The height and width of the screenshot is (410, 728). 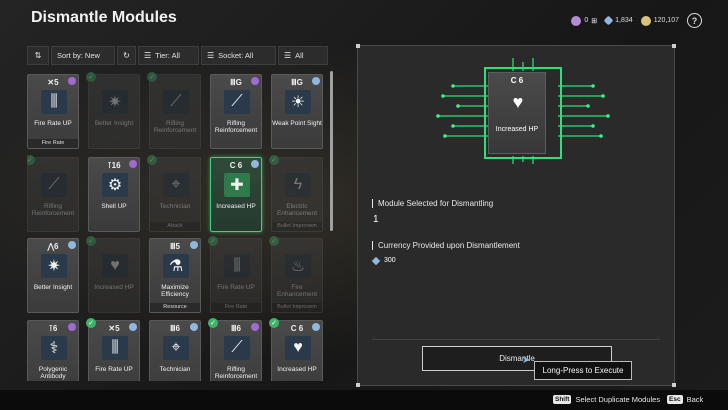 What do you see at coordinates (659, 20) in the screenshot?
I see `currency-gold: 120,107` at bounding box center [659, 20].